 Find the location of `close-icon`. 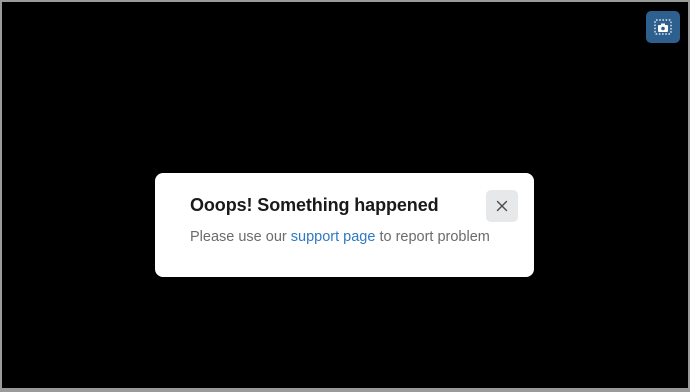

close-icon is located at coordinates (502, 206).